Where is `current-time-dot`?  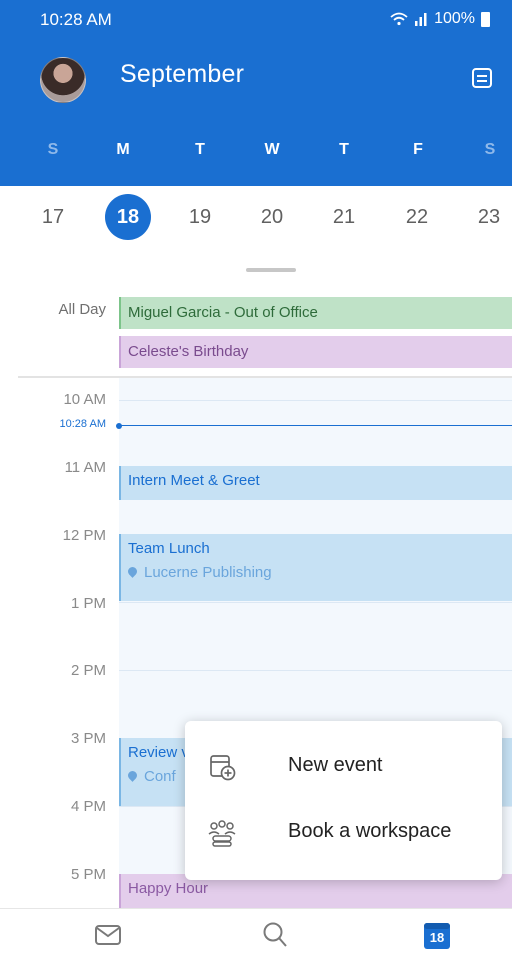
current-time-dot is located at coordinates (119, 426).